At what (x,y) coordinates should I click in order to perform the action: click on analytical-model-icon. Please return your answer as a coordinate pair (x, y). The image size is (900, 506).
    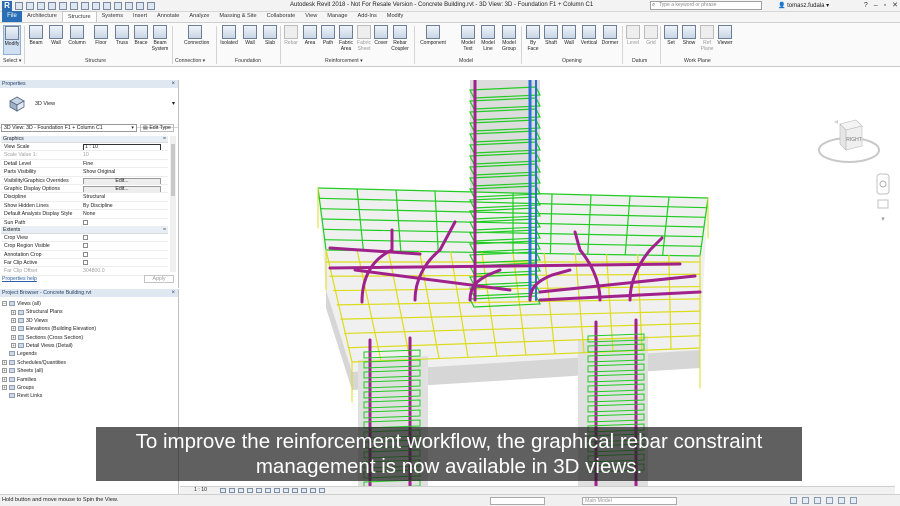
    Looking at the image, I should click on (313, 490).